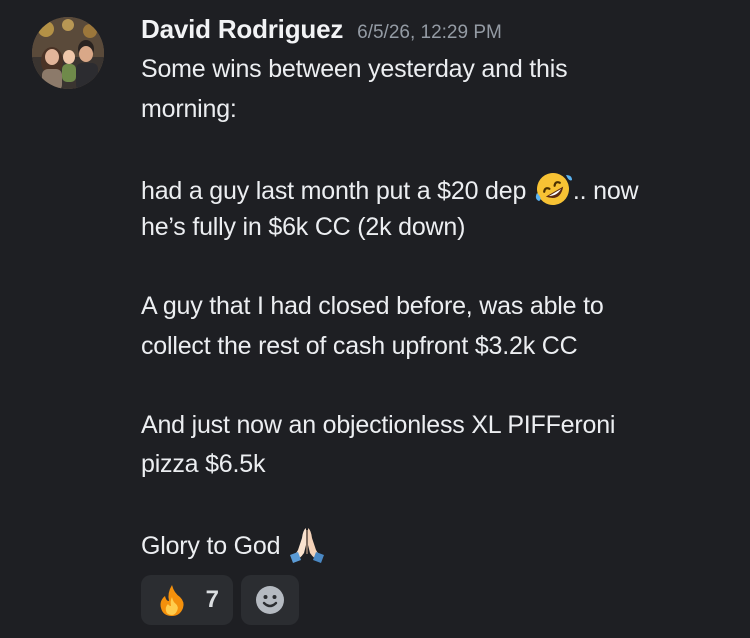  What do you see at coordinates (605, 190) in the screenshot?
I see `message-line-part: .. now` at bounding box center [605, 190].